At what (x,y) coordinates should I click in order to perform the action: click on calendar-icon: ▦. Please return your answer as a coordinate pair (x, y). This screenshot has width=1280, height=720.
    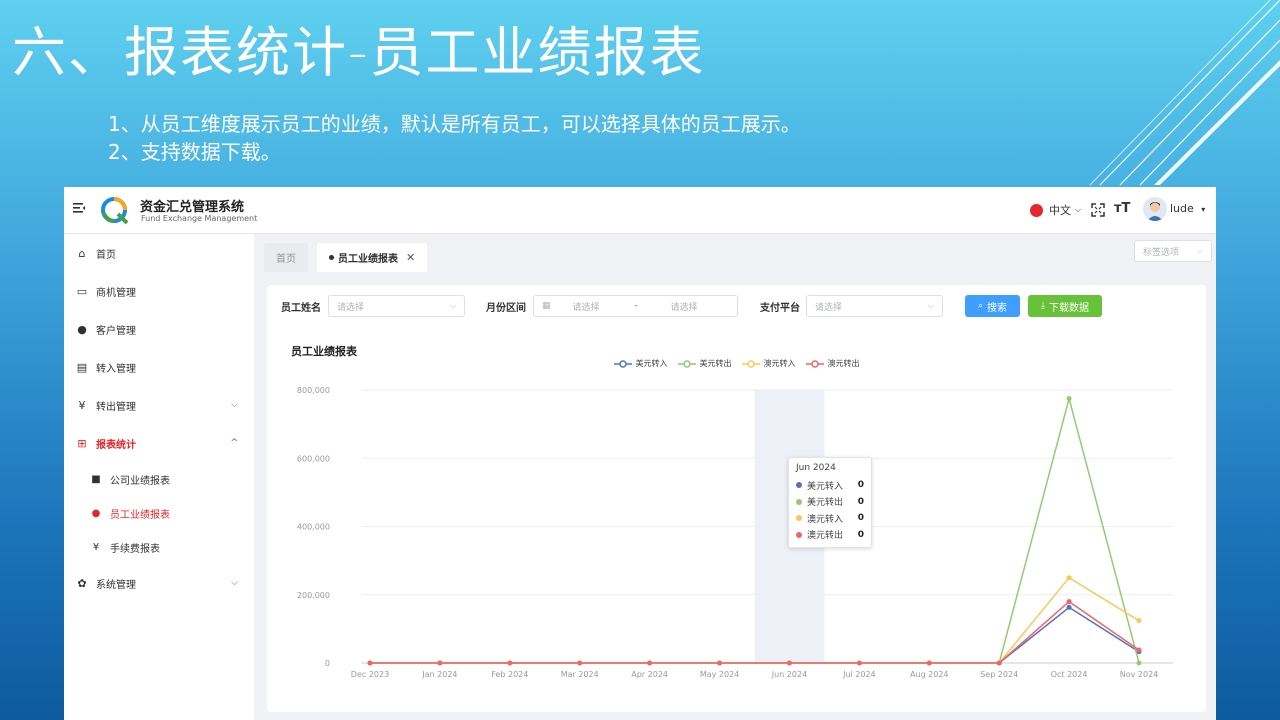
    Looking at the image, I should click on (546, 306).